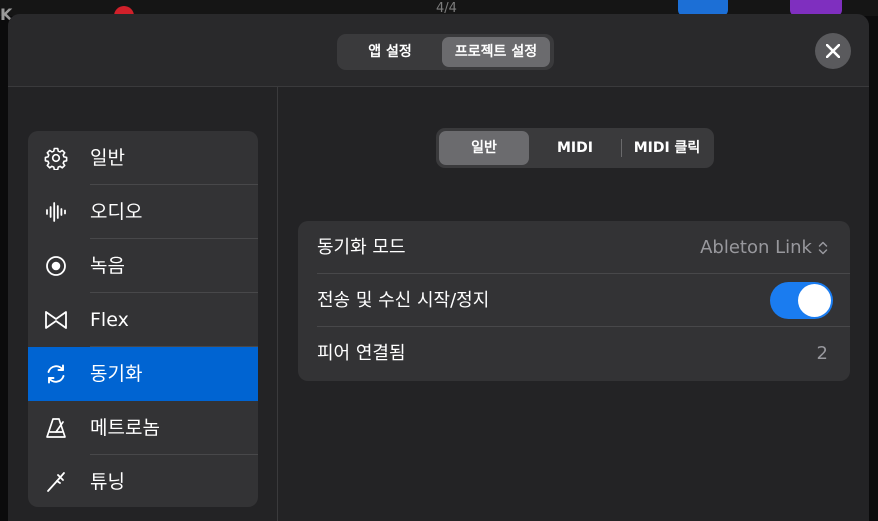 This screenshot has height=521, width=878. Describe the element at coordinates (756, 247) in the screenshot. I see `sync-mode-value: Ableton Link` at that location.